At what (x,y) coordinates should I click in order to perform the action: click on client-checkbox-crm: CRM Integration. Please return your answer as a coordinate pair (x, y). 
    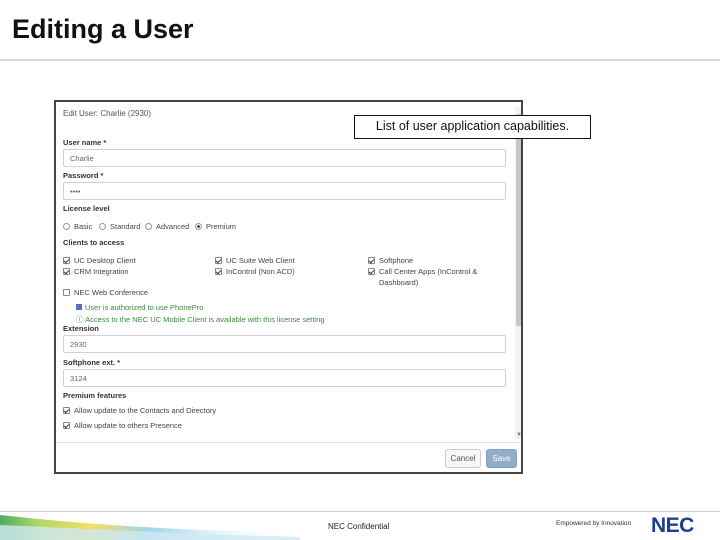
    Looking at the image, I should click on (96, 271).